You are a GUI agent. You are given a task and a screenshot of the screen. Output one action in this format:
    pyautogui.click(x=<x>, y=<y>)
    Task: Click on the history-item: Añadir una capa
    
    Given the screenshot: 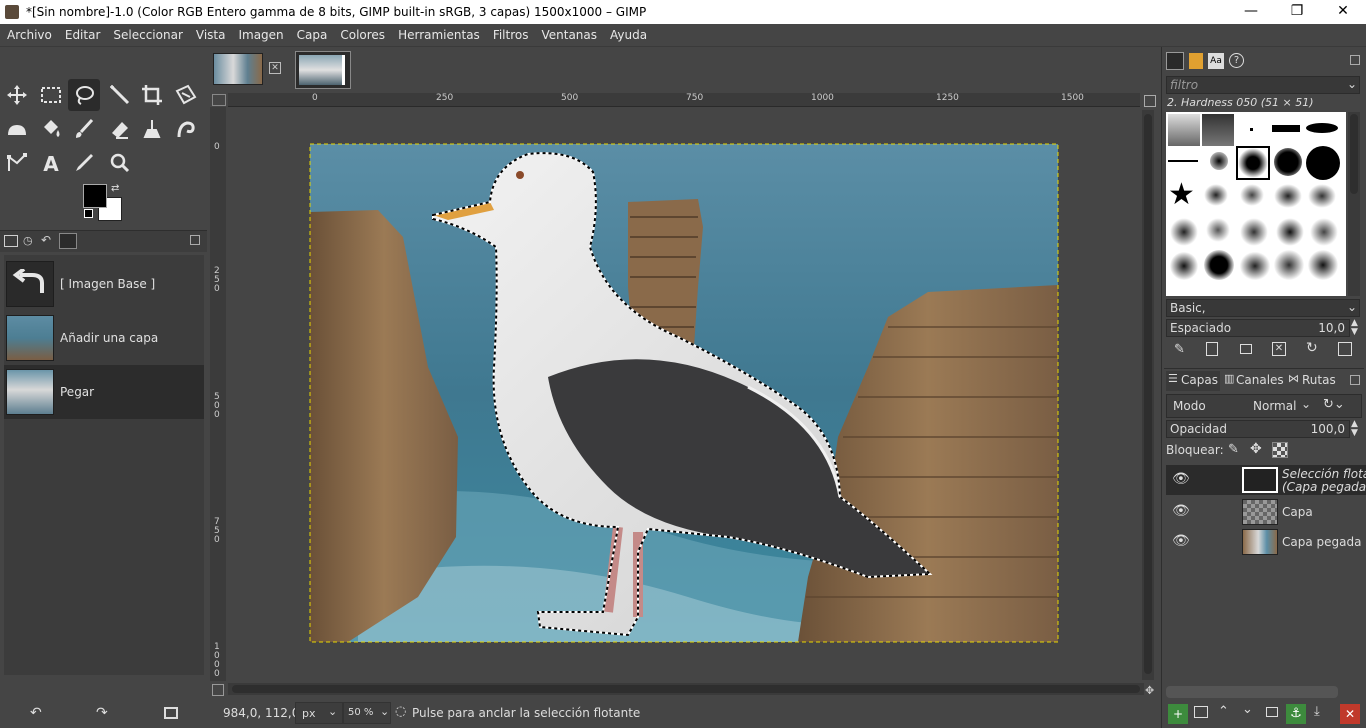 What is the action you would take?
    pyautogui.click(x=104, y=338)
    